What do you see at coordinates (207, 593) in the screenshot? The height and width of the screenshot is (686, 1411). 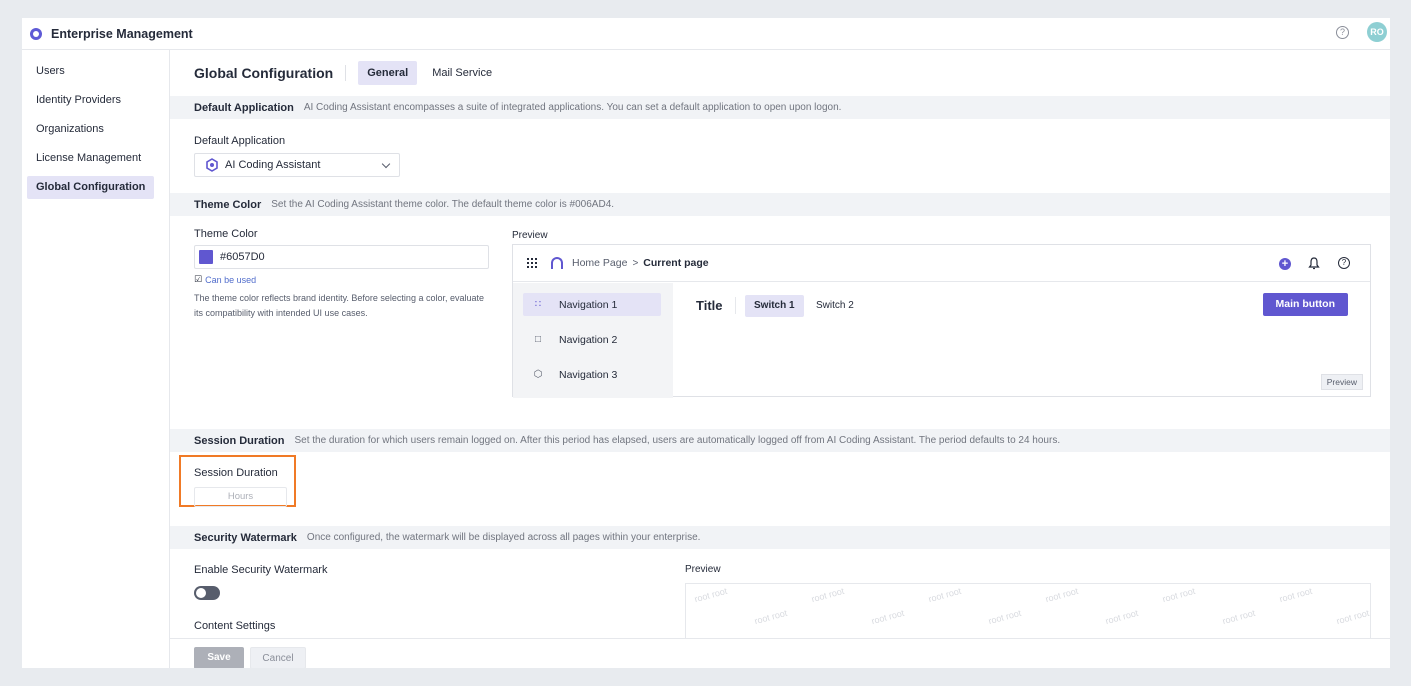 I see `enable-watermark-toggle` at bounding box center [207, 593].